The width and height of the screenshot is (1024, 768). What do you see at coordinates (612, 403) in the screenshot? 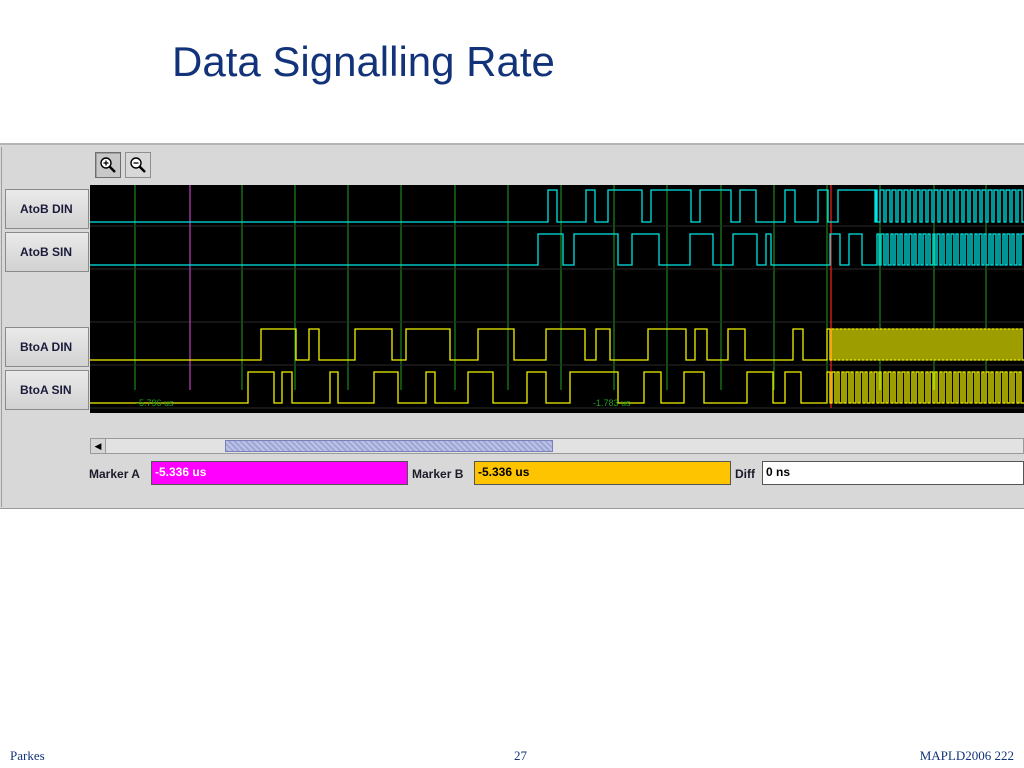
I see `time-label-mid: -1.783 us` at bounding box center [612, 403].